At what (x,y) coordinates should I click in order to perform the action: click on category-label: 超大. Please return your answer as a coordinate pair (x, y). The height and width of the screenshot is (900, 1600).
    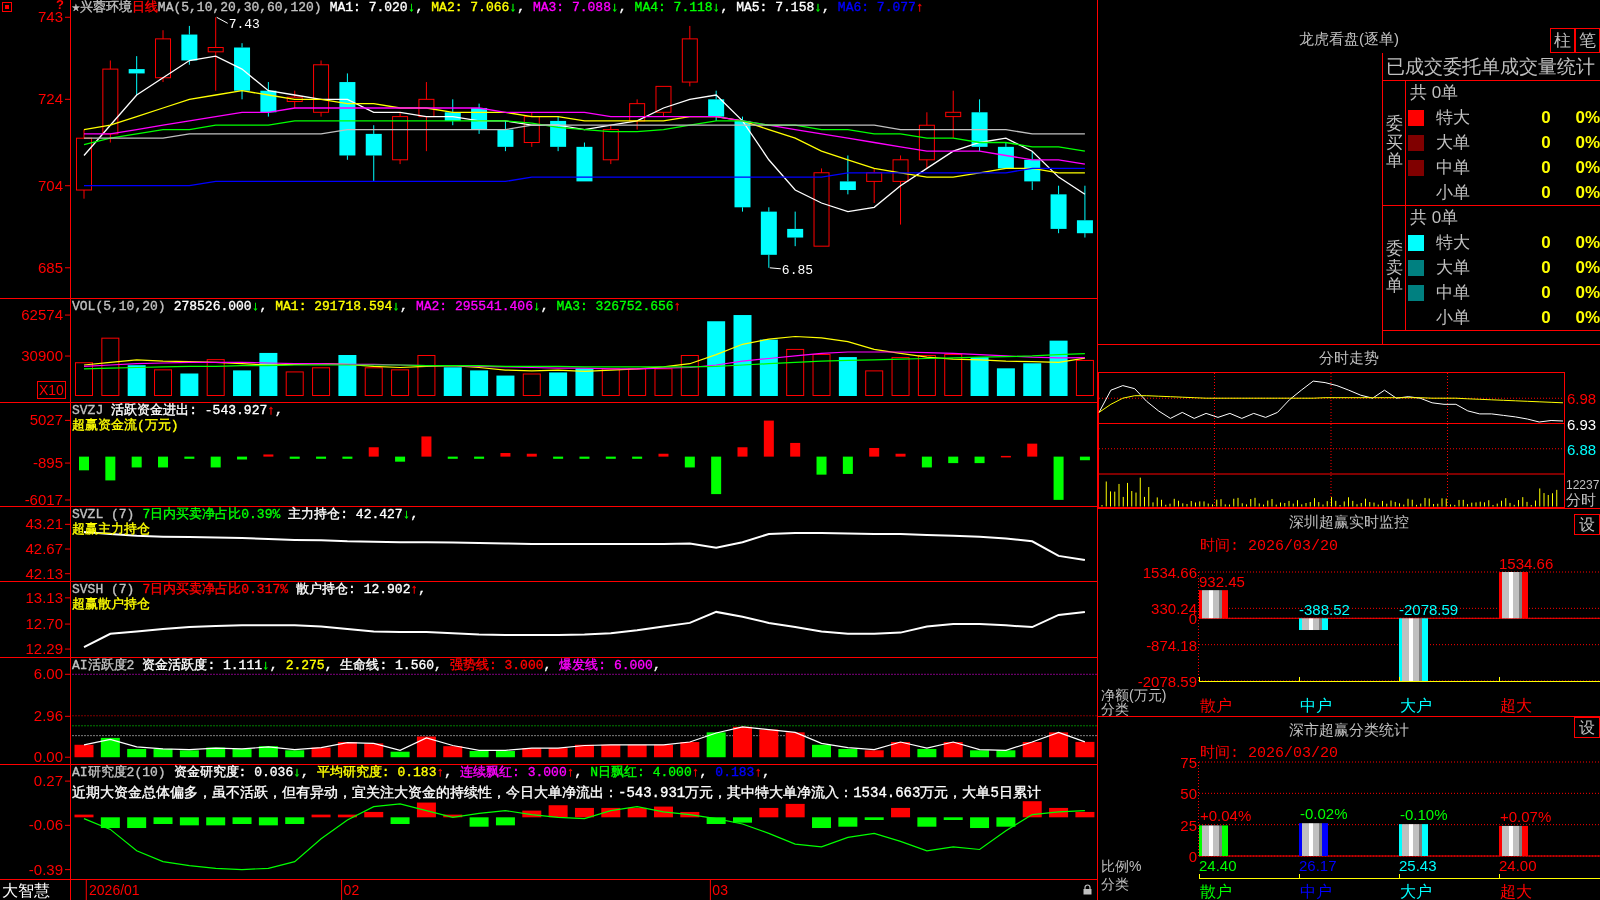
    Looking at the image, I should click on (1516, 705).